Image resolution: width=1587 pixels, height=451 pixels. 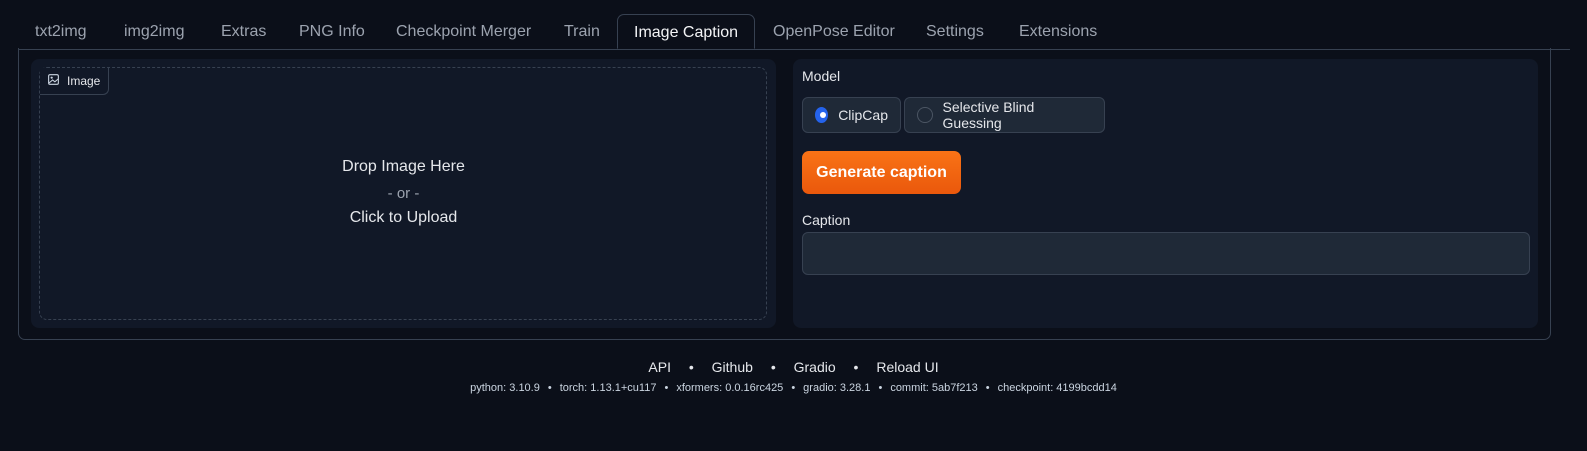 I want to click on tab-settings: Settings, so click(x=955, y=31).